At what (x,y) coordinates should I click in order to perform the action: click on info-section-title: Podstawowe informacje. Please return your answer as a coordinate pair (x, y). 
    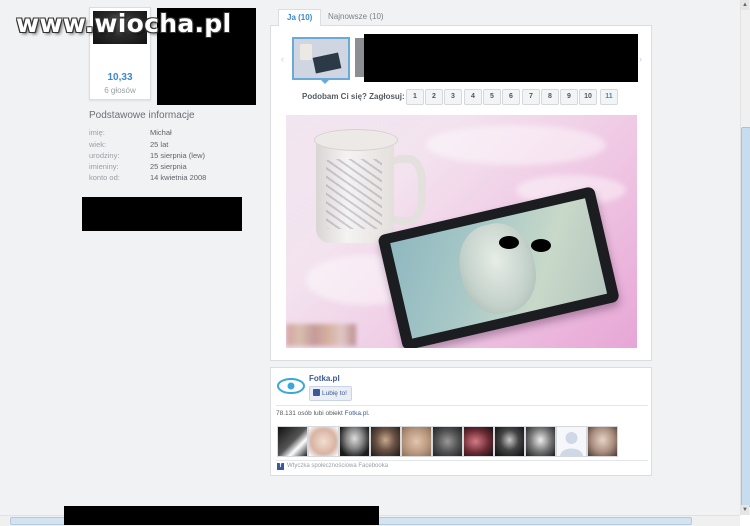
    Looking at the image, I should click on (142, 115).